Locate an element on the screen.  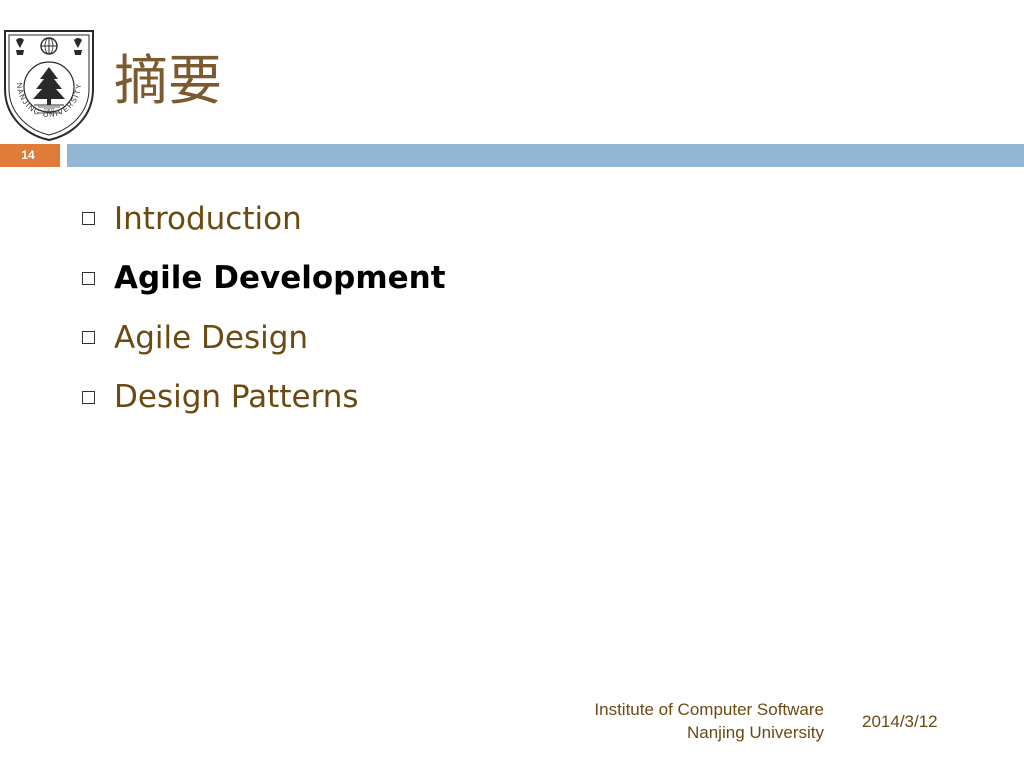
slide-title: 摘要 is located at coordinates (168, 80).